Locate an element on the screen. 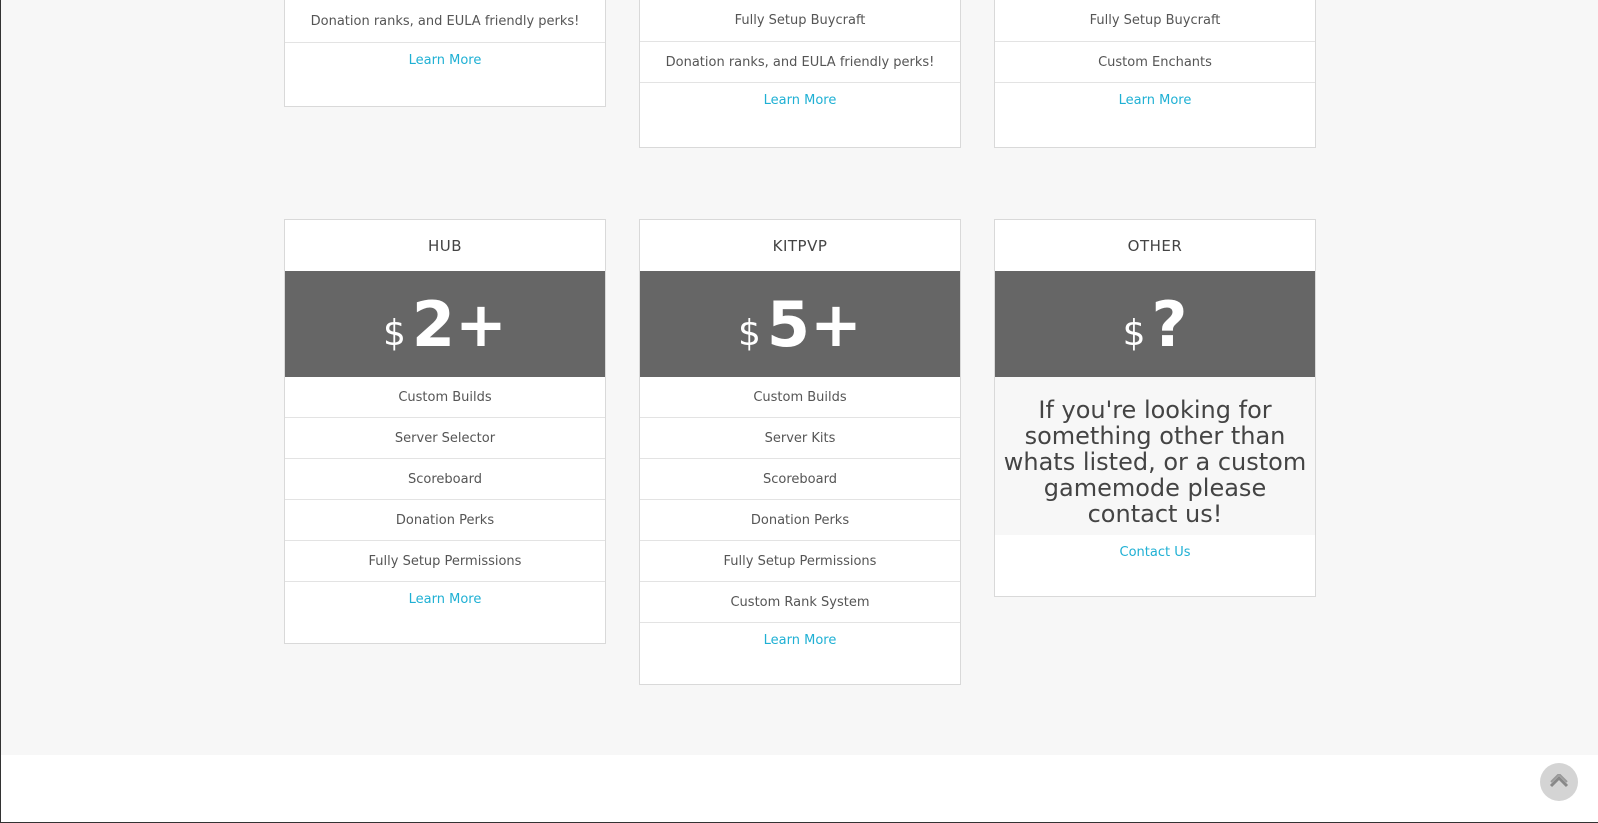  price-band: $ 5+ is located at coordinates (800, 324).